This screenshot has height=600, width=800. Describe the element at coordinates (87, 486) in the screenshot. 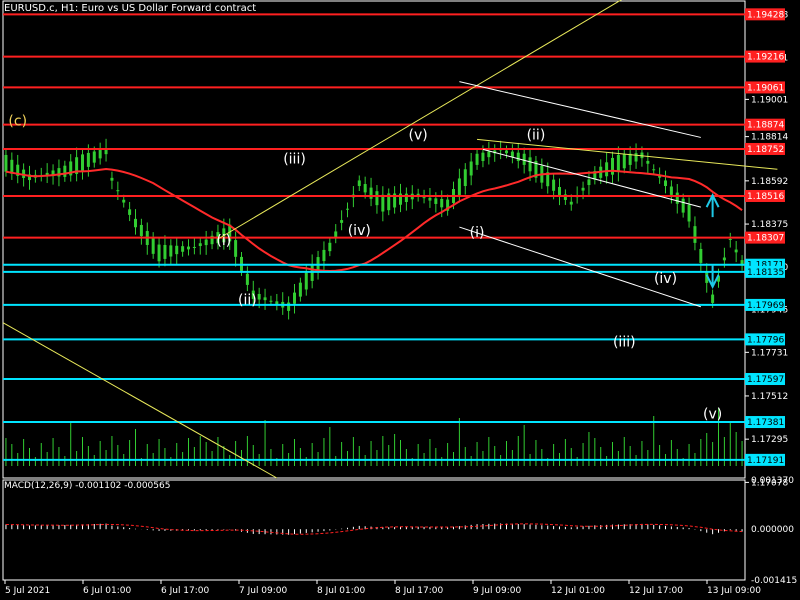

I see `macd-title: MACD(12,26,9) -0.001102 -0.000565` at that location.